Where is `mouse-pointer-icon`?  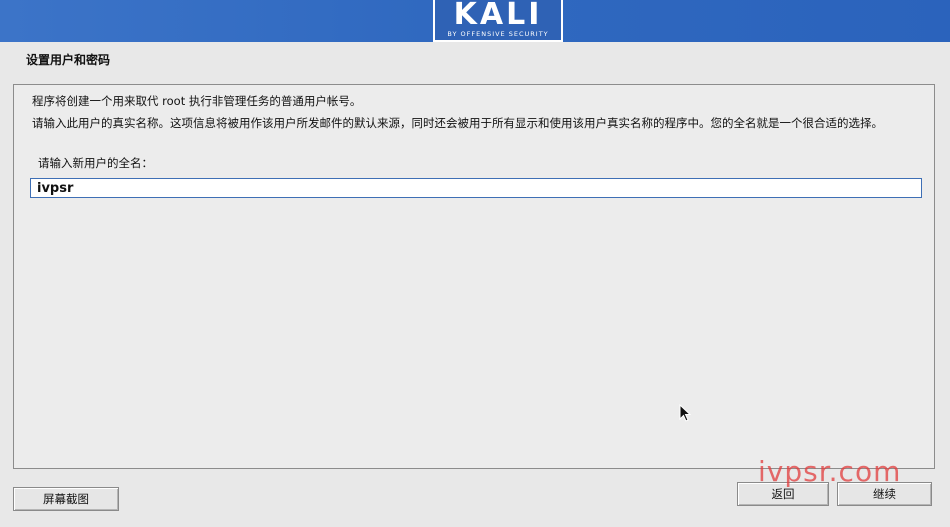
mouse-pointer-icon is located at coordinates (685, 413).